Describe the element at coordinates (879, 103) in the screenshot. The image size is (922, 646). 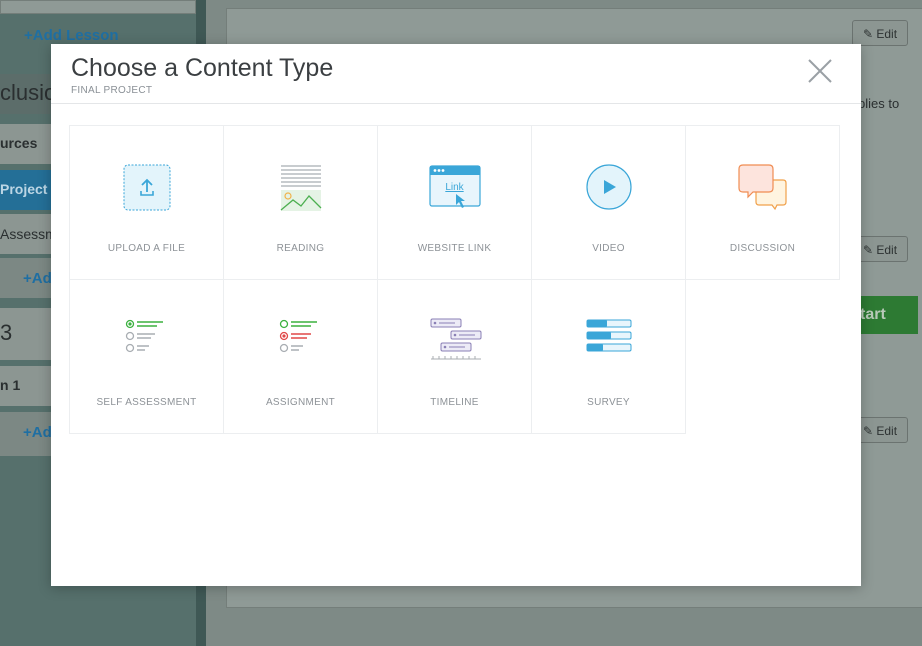
I see `description-fragment: plies to` at that location.